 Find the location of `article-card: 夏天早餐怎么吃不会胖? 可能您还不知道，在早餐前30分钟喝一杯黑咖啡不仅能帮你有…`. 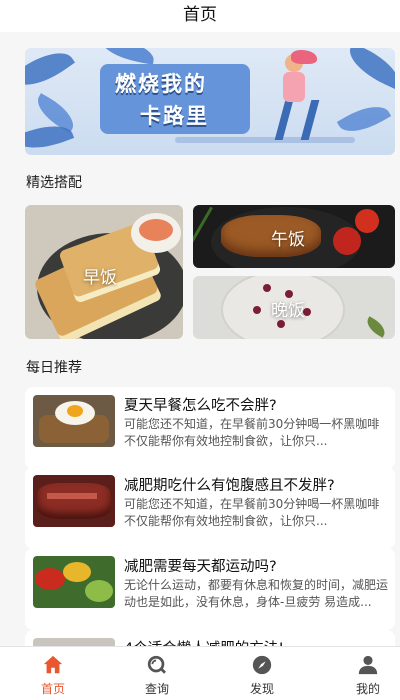

article-card: 夏天早餐怎么吃不会胖? 可能您还不知道，在早餐前30分钟喝一杯黑咖啡不仅能帮你有… is located at coordinates (210, 428).